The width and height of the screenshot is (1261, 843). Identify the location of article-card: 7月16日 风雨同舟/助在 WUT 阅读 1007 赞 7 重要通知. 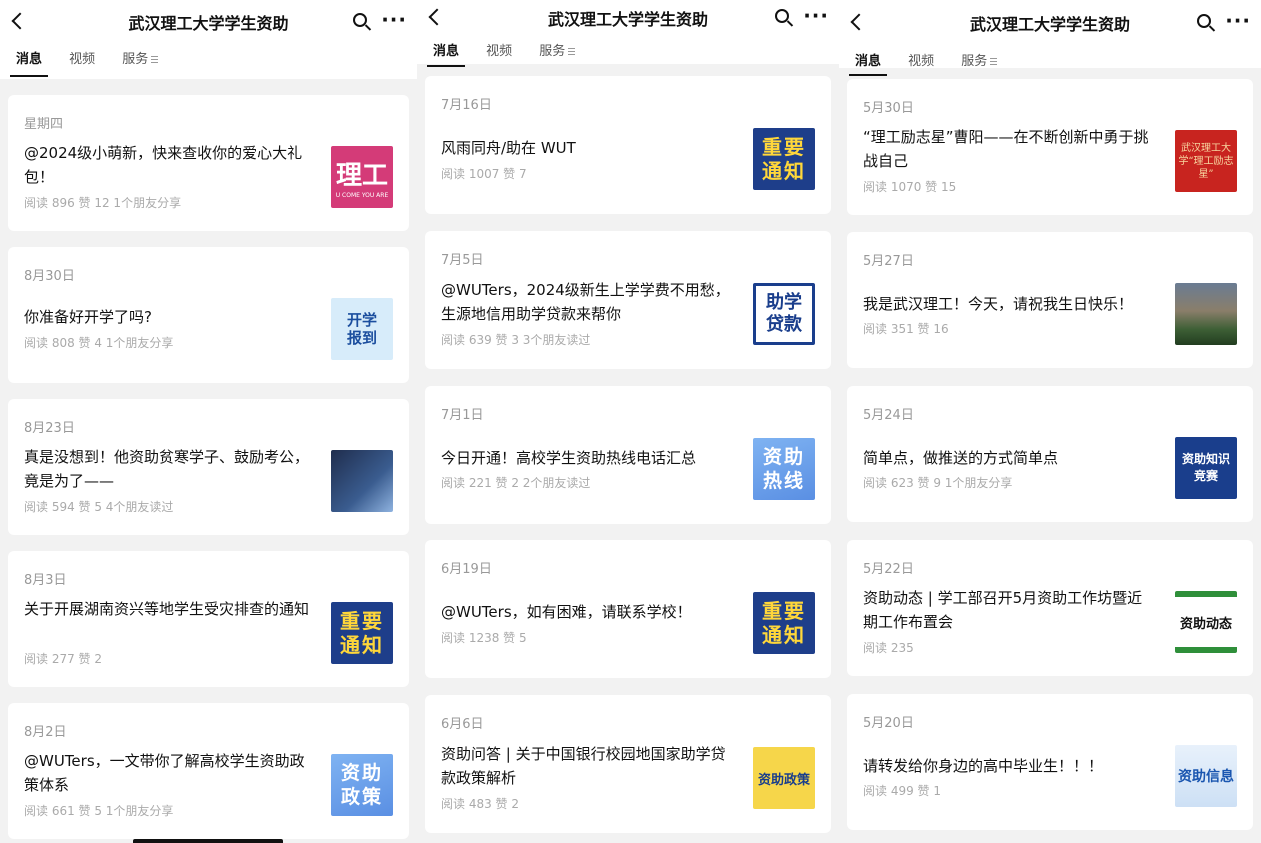
(628, 145).